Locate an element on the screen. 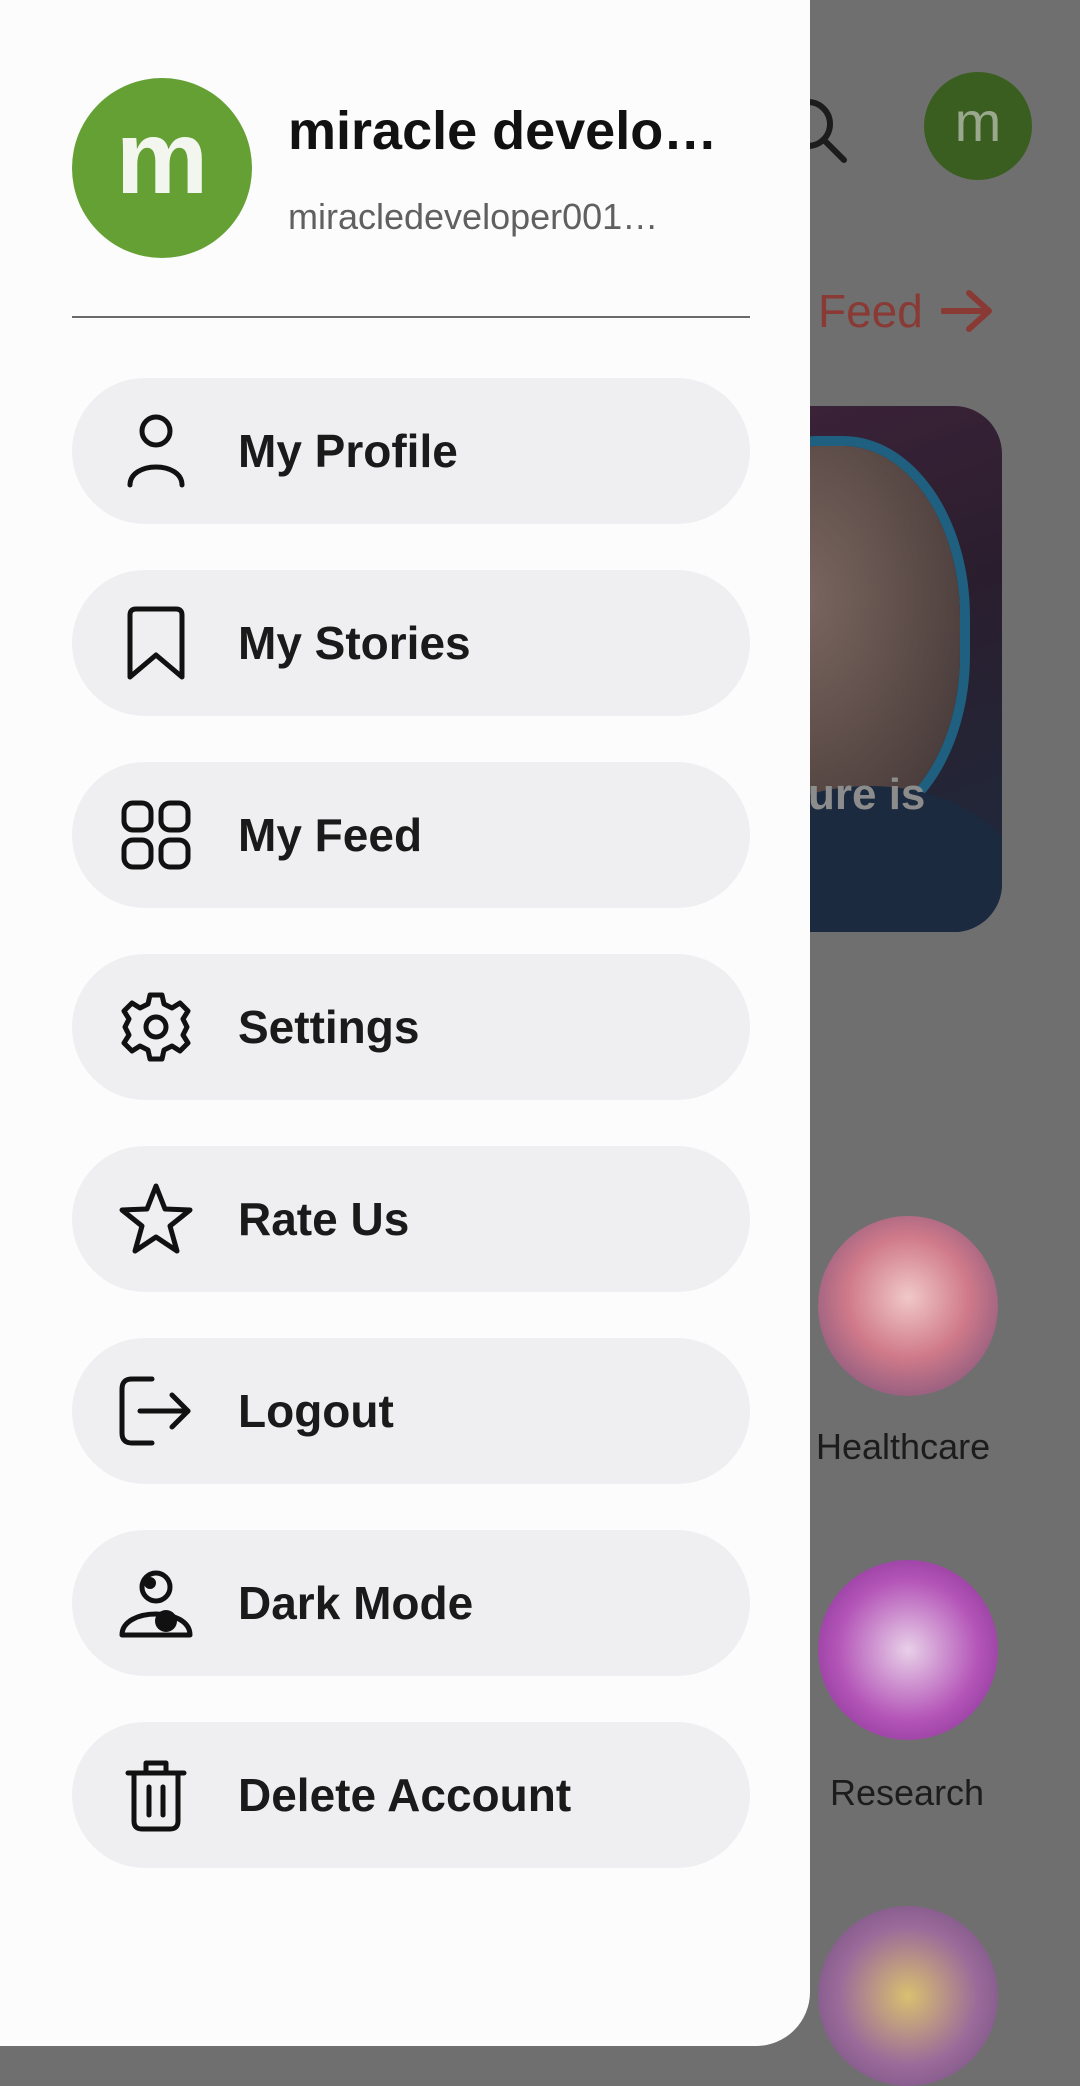  logout-icon is located at coordinates (156, 1411).